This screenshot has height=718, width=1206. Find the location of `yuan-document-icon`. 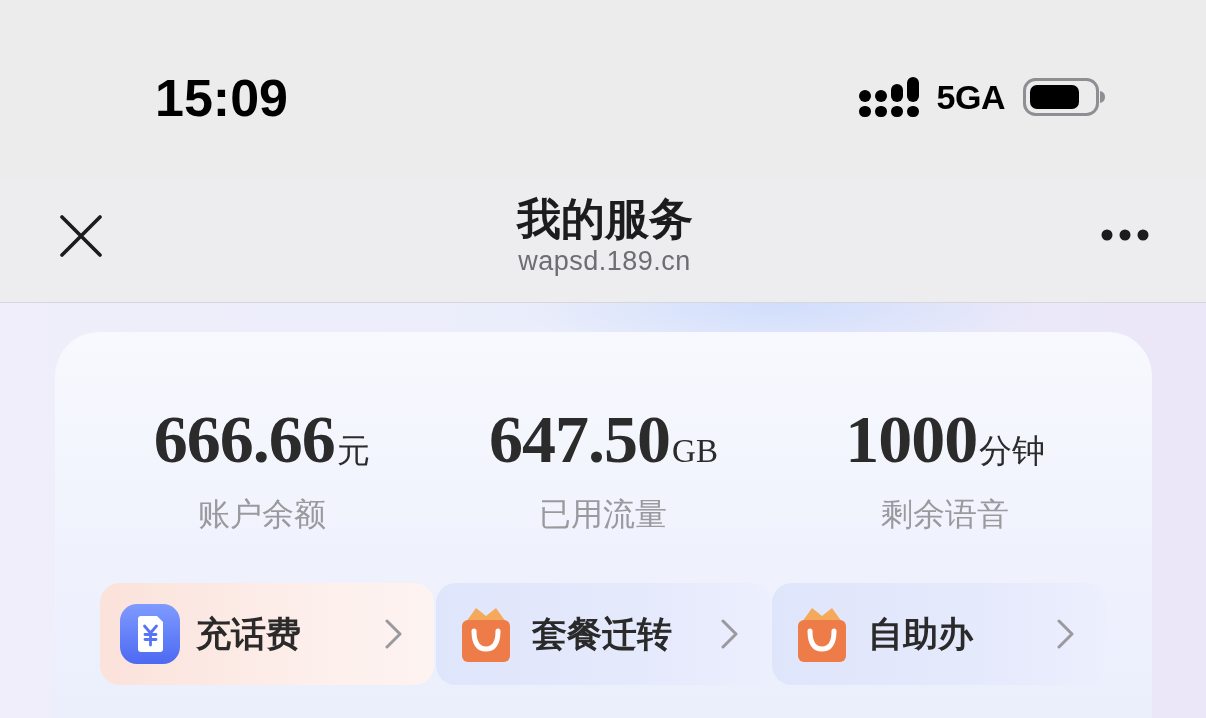

yuan-document-icon is located at coordinates (150, 634).